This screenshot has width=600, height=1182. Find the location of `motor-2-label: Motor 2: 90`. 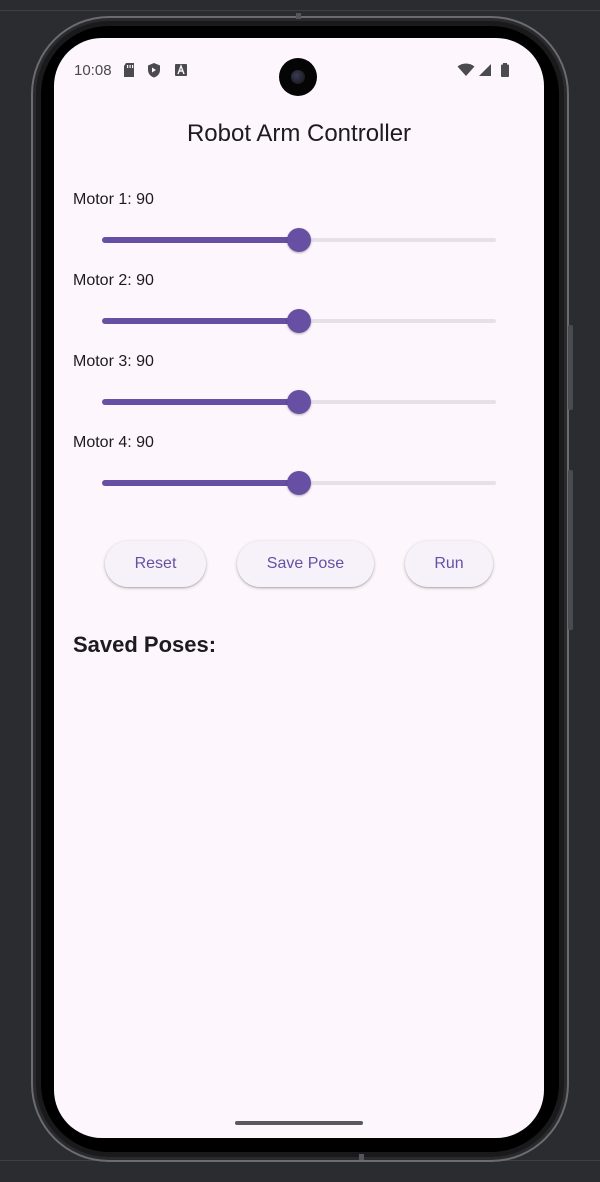

motor-2-label: Motor 2: 90 is located at coordinates (113, 280).